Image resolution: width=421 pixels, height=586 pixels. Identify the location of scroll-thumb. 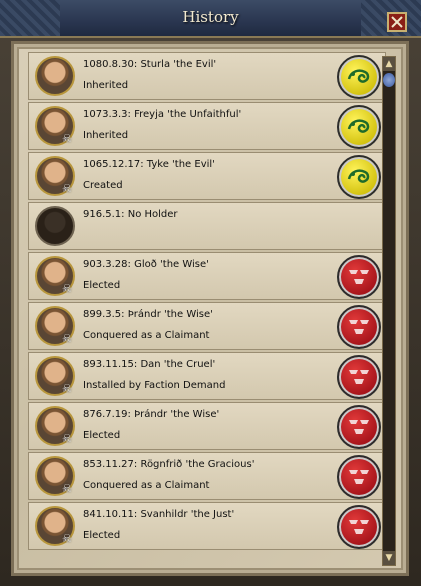
(389, 80).